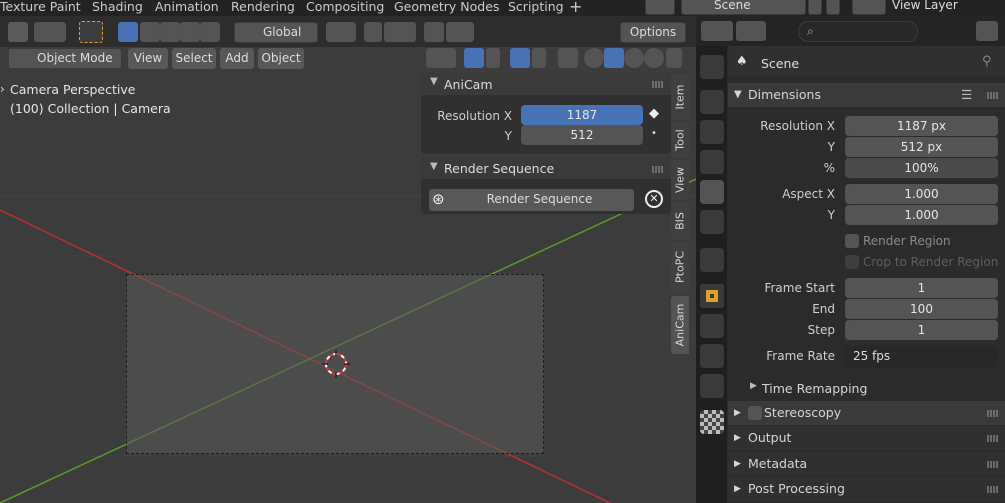  I want to click on tab-compositing: Compositing, so click(345, 8).